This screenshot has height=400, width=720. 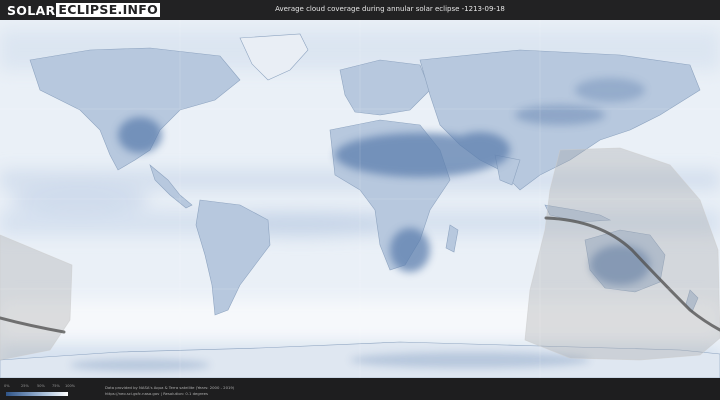 What do you see at coordinates (37, 394) in the screenshot?
I see `legend-color-bar` at bounding box center [37, 394].